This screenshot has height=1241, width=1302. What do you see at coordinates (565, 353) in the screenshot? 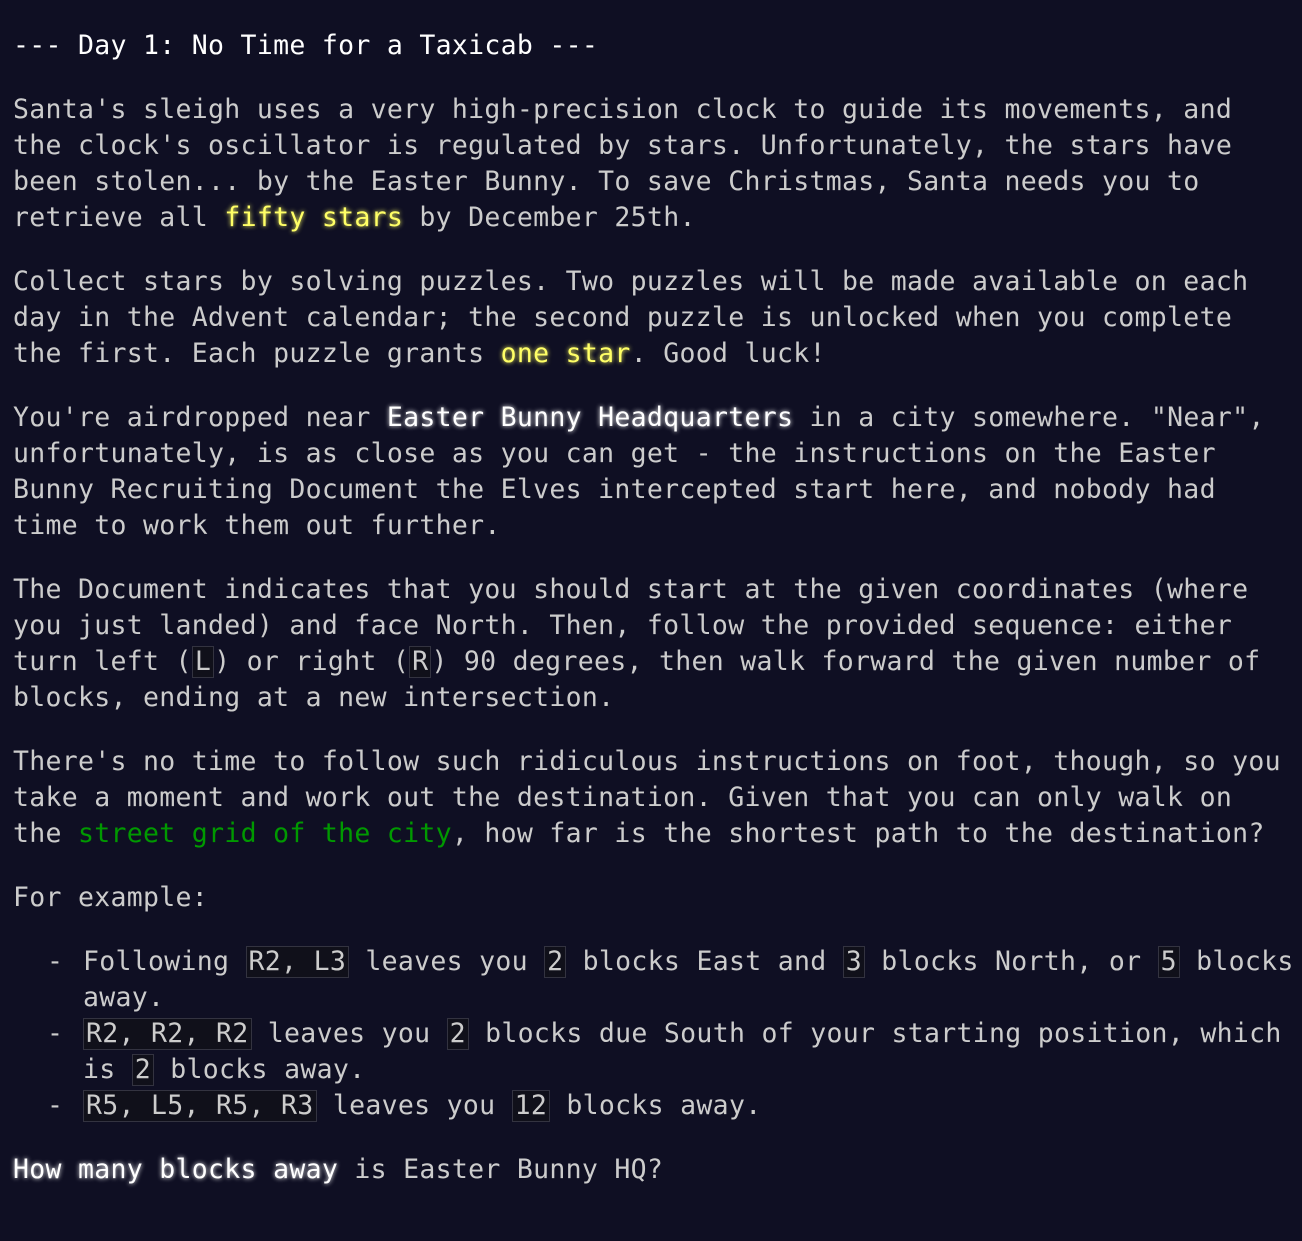
I see `one-star-highlight: one star` at bounding box center [565, 353].